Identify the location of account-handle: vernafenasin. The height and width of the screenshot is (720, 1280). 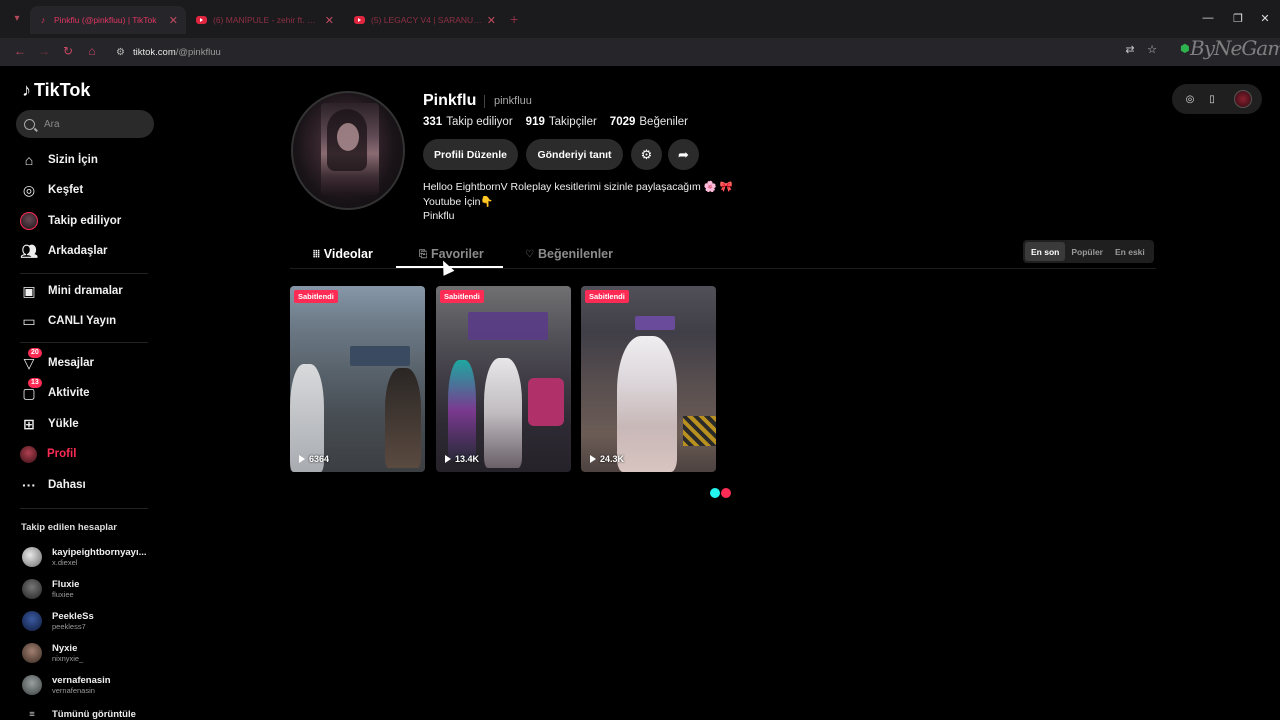
(73, 690).